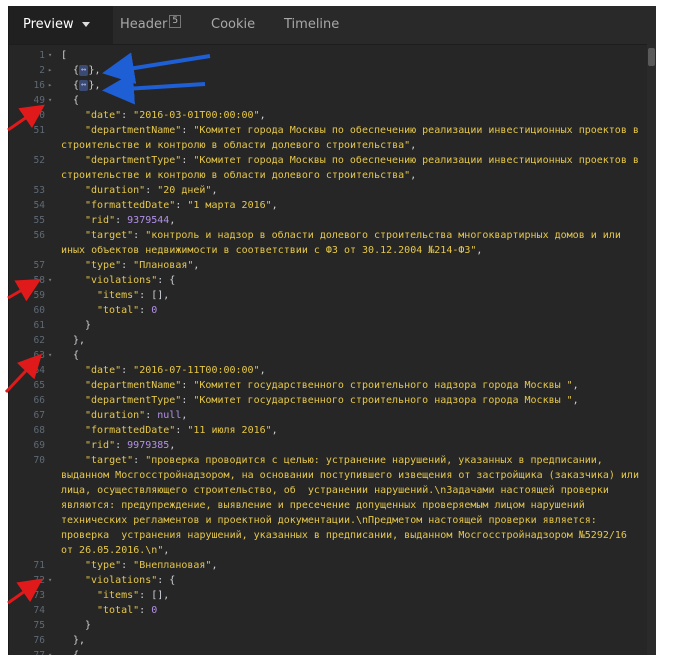 This screenshot has width=676, height=655. I want to click on tab-cookie: Cookie, so click(233, 25).